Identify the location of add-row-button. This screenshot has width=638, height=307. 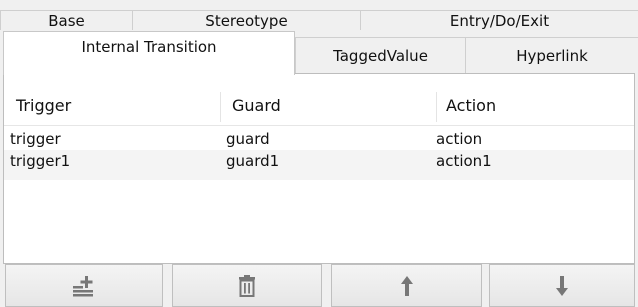
(84, 285).